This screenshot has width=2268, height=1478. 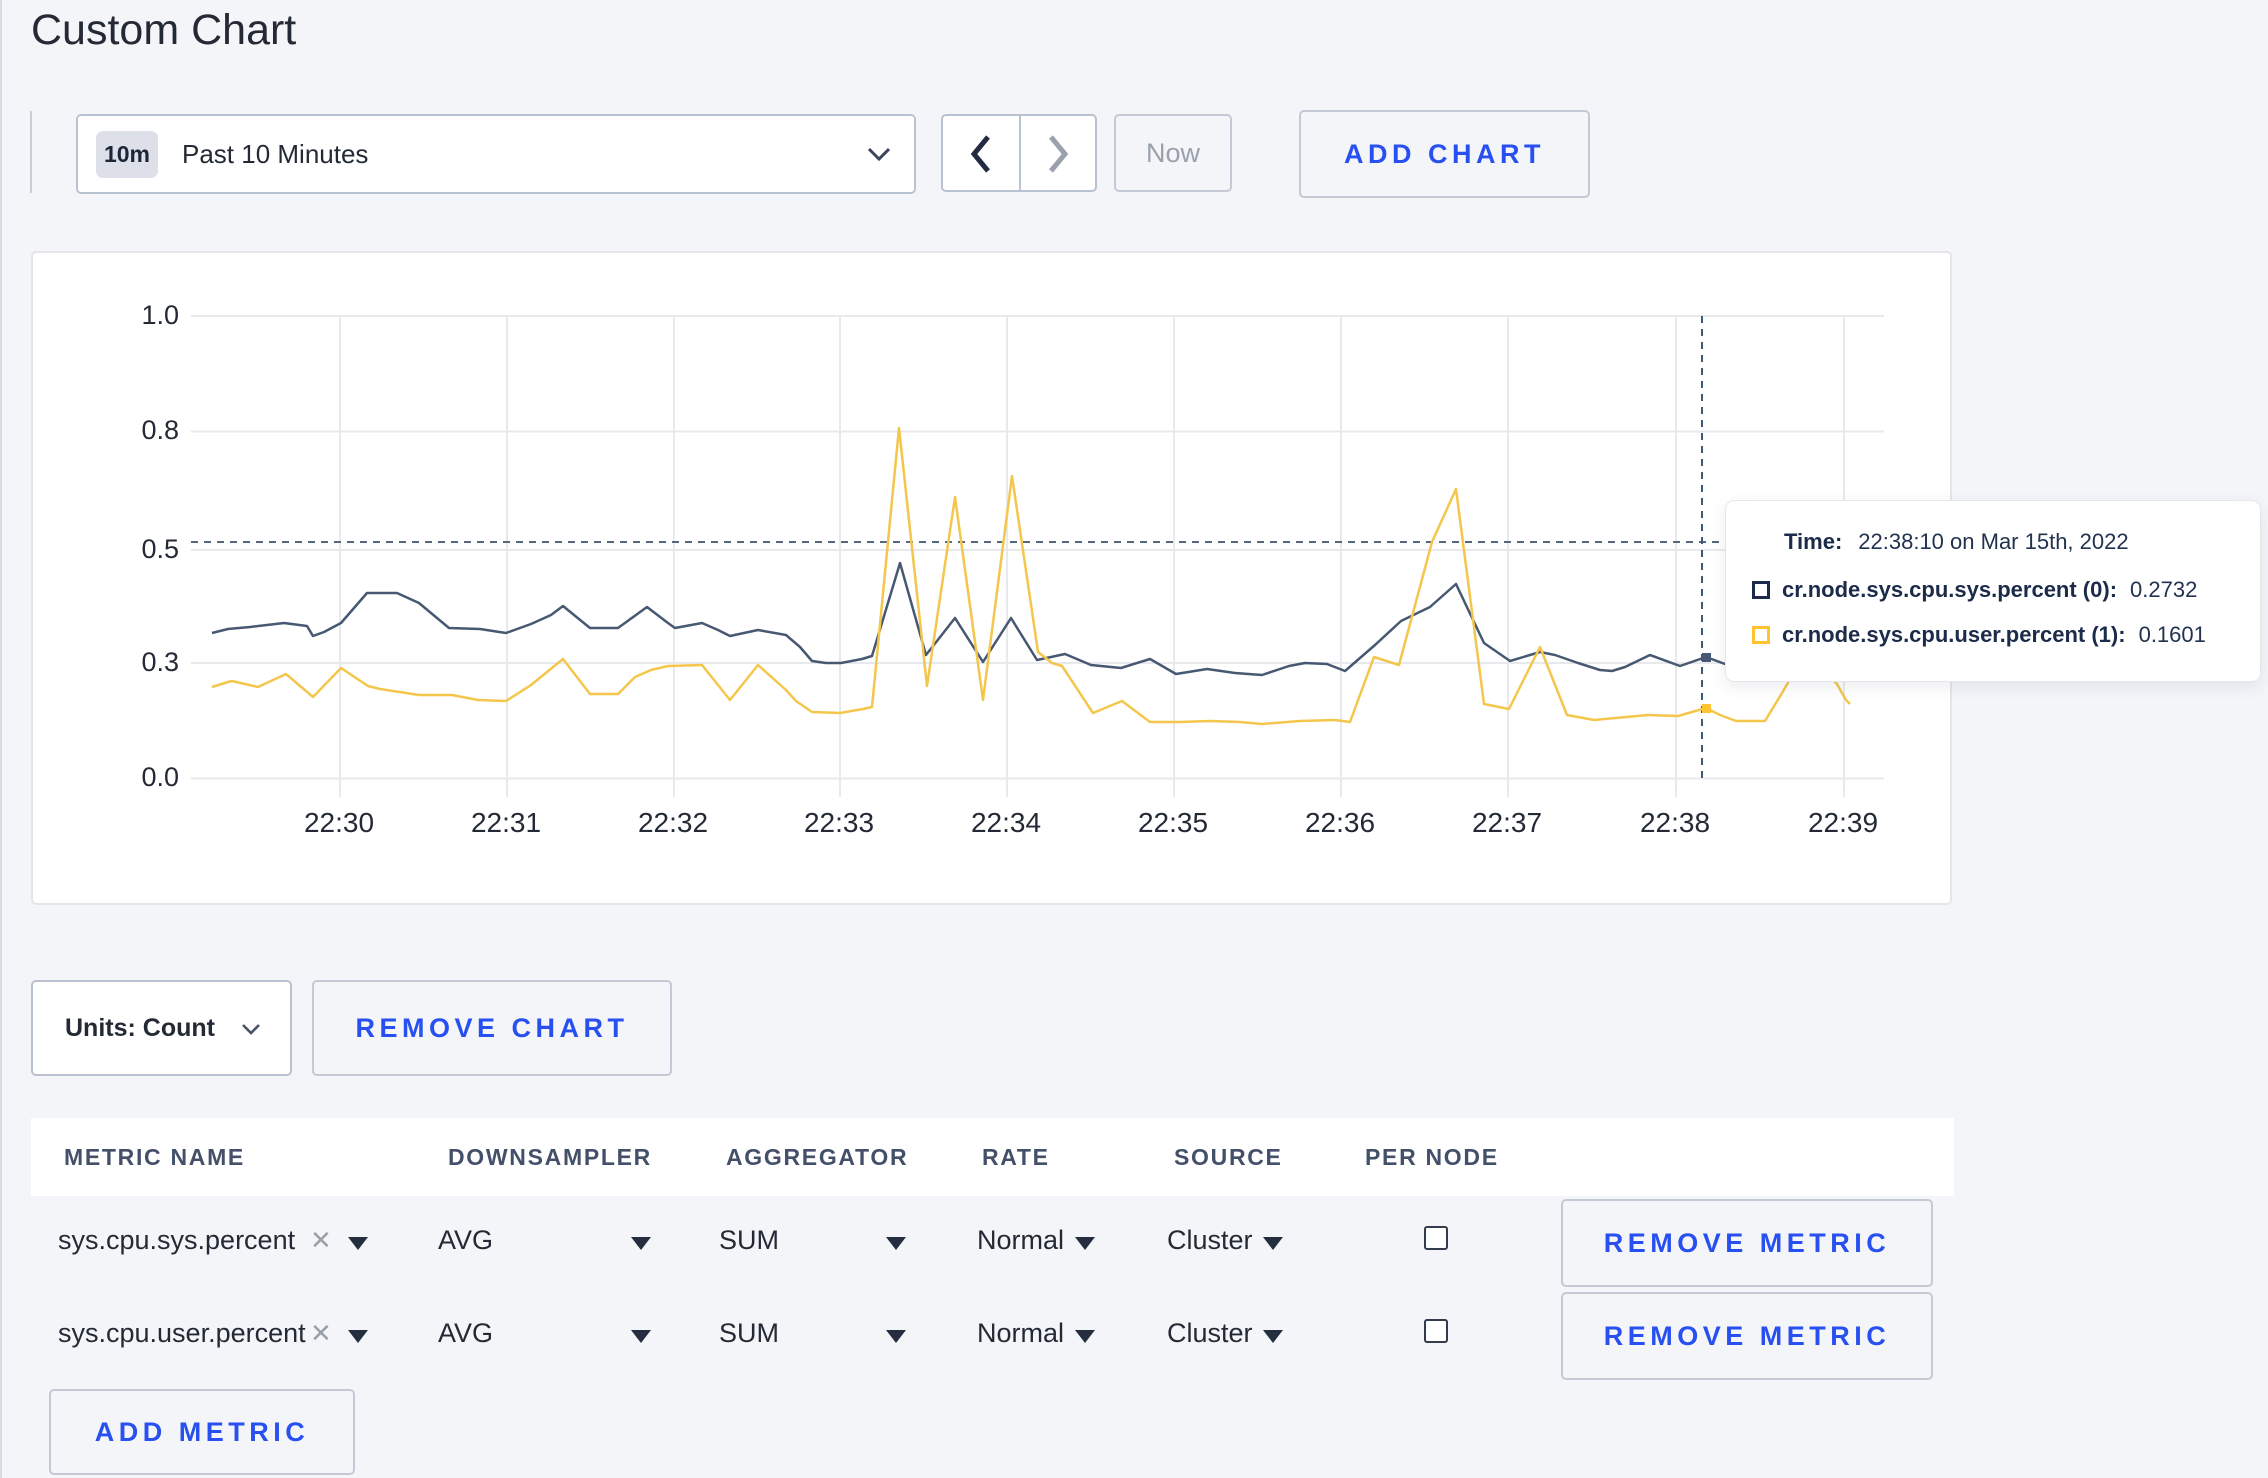 I want to click on svg-text: 22:36, so click(x=1340, y=822).